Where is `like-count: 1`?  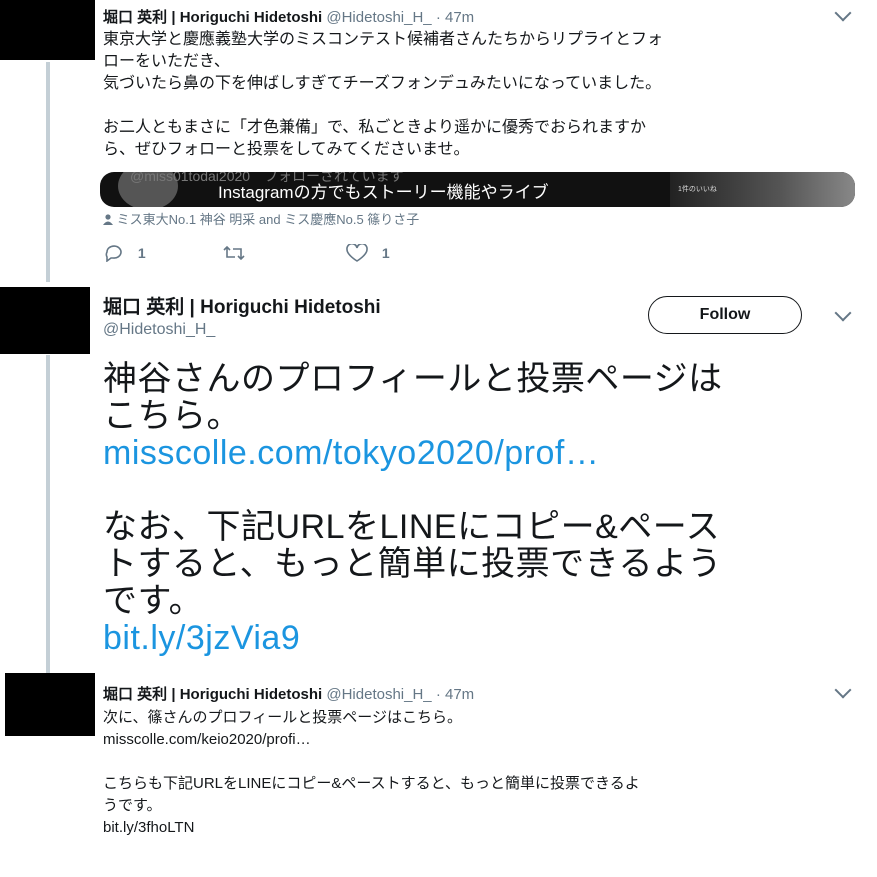 like-count: 1 is located at coordinates (385, 253).